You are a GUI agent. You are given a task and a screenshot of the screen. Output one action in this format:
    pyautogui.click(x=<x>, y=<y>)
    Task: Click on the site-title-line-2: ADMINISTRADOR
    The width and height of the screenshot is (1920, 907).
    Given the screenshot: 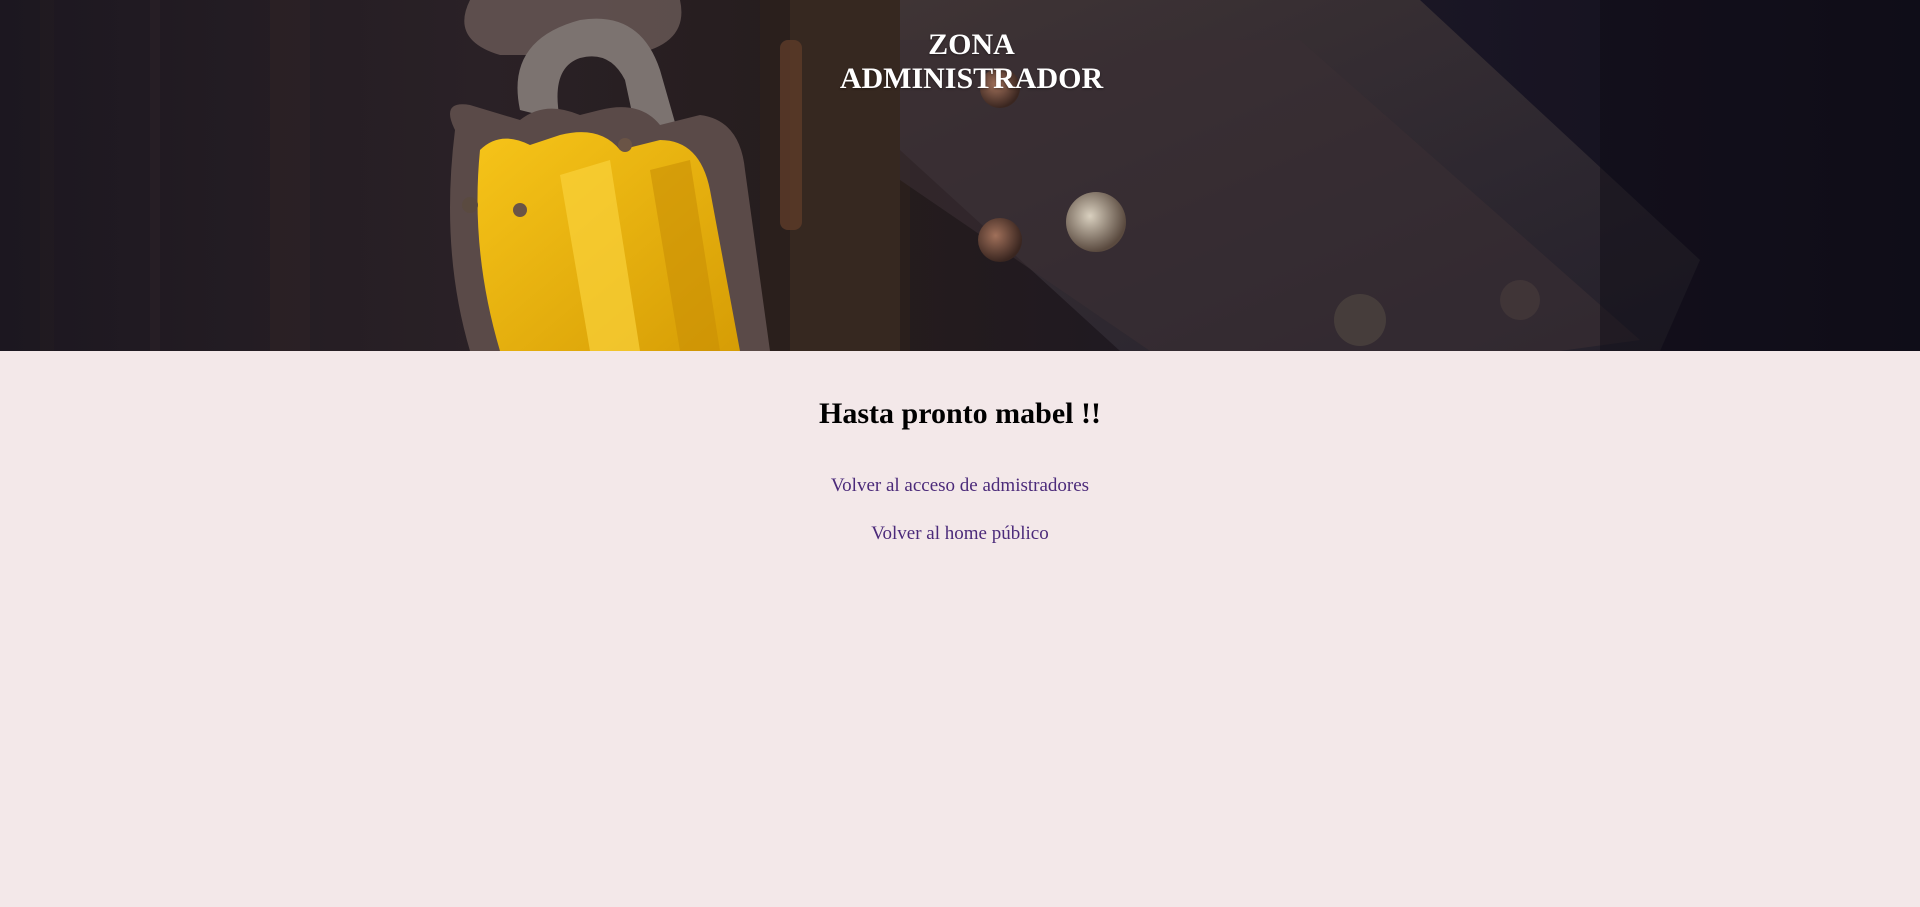 What is the action you would take?
    pyautogui.click(x=971, y=78)
    